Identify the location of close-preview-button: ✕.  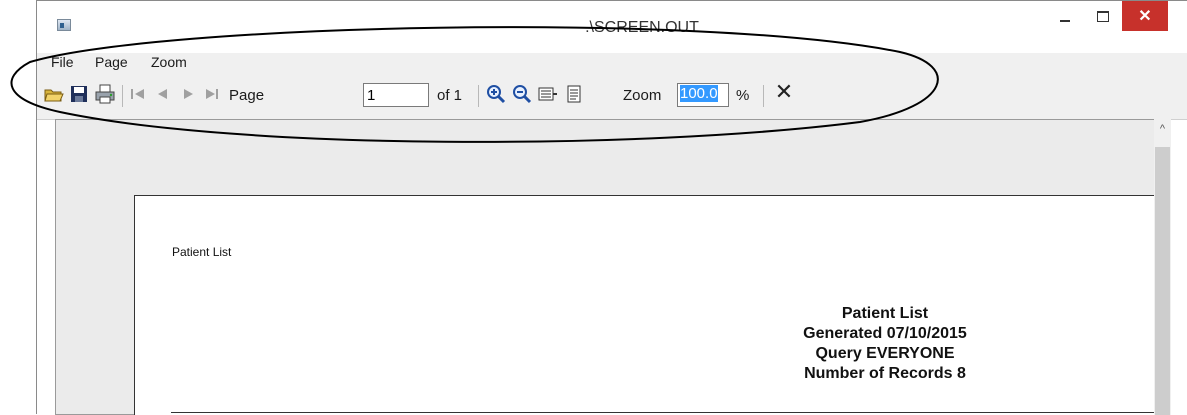
(784, 91).